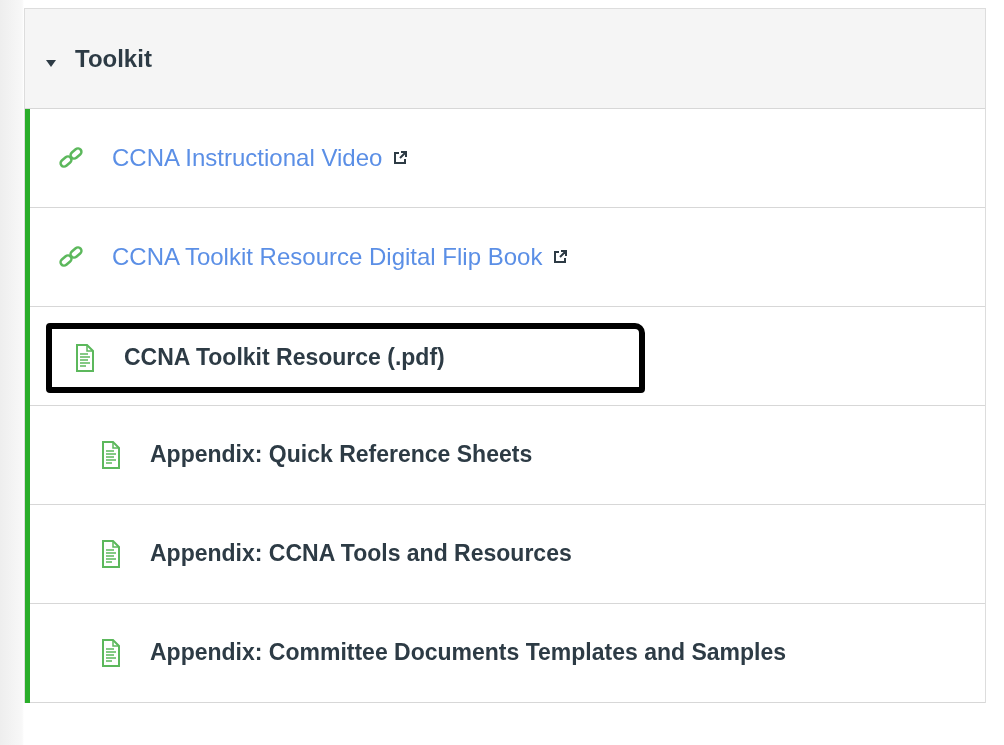 The image size is (1004, 745). I want to click on item-title: CCNA Toolkit Resource (.pdf), so click(284, 358).